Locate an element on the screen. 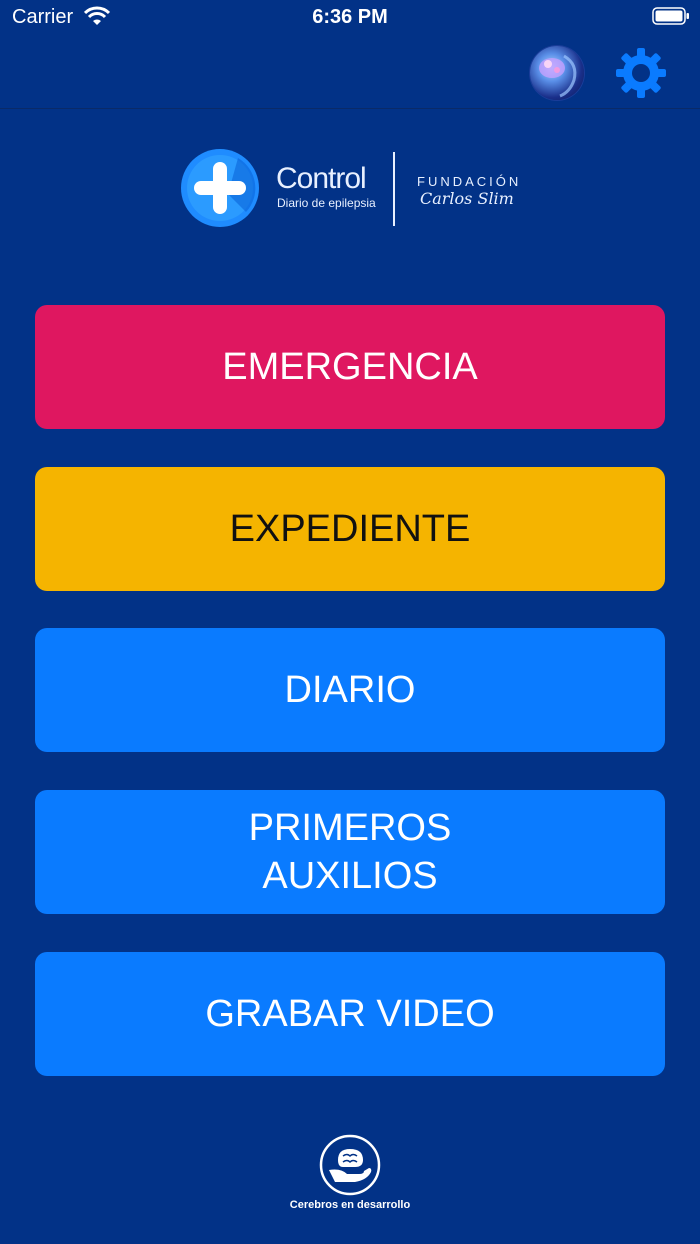 Image resolution: width=700 pixels, height=1244 pixels. medical-record-label: EXPEDIENTE is located at coordinates (350, 529).